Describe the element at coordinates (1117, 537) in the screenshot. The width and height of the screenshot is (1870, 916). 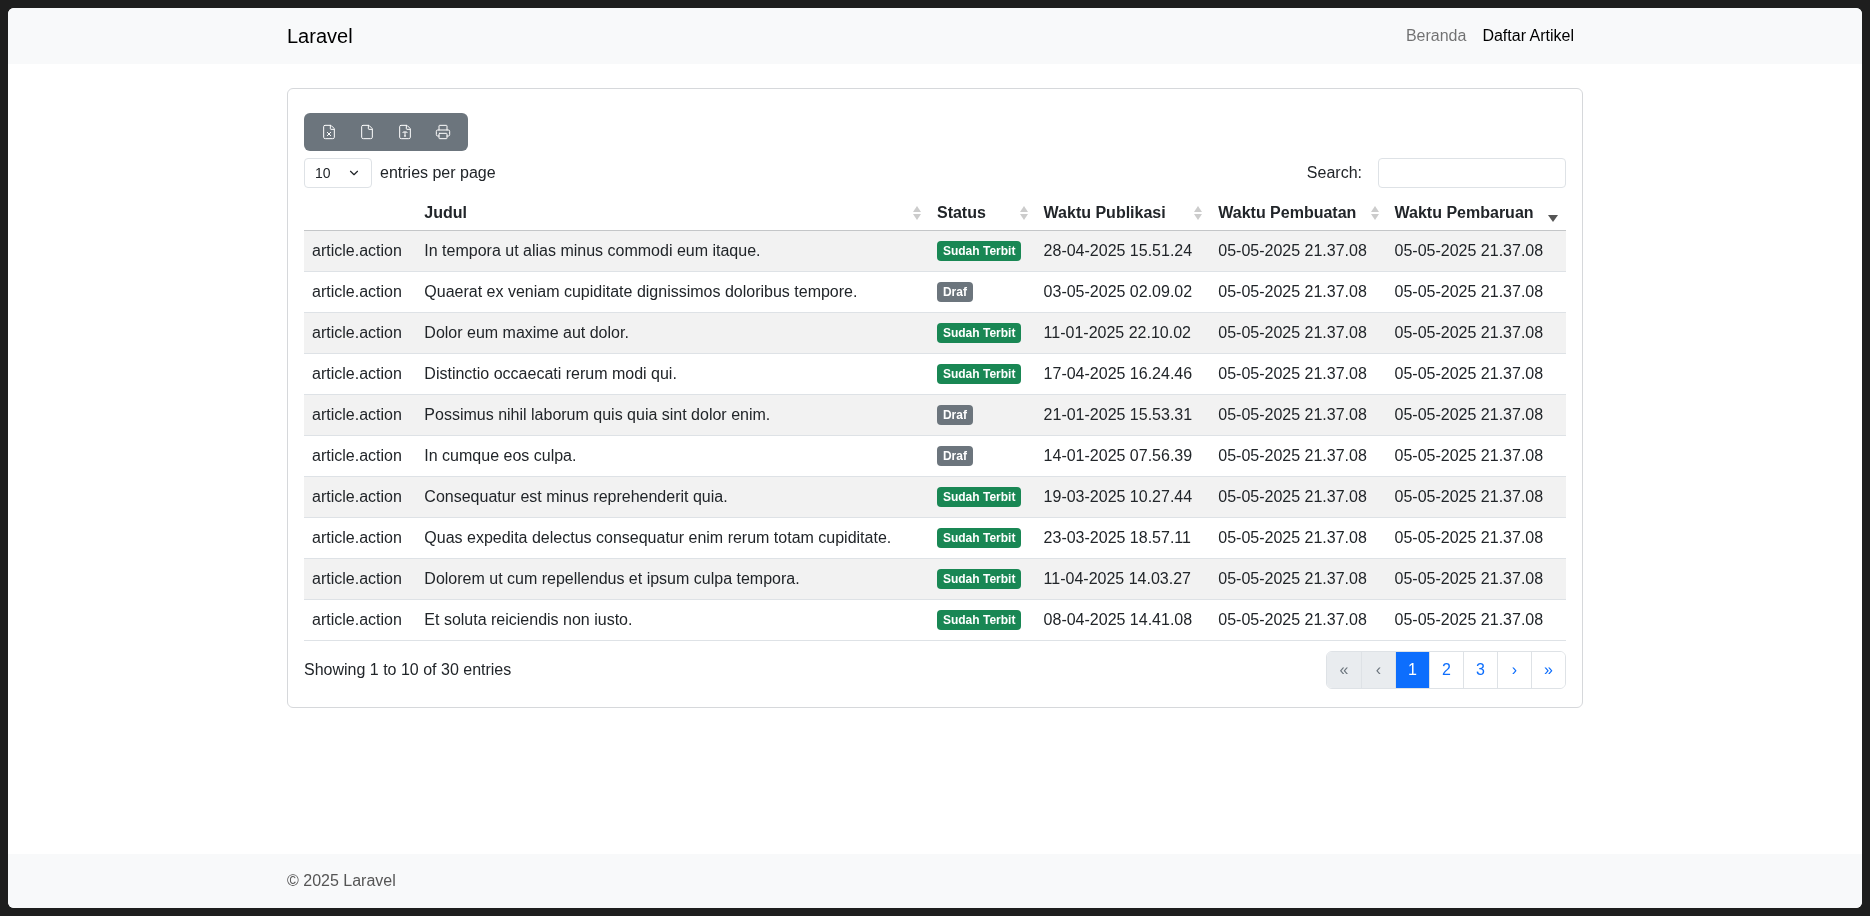
I see `table-cell: 23-03-2025 18.57.11` at that location.